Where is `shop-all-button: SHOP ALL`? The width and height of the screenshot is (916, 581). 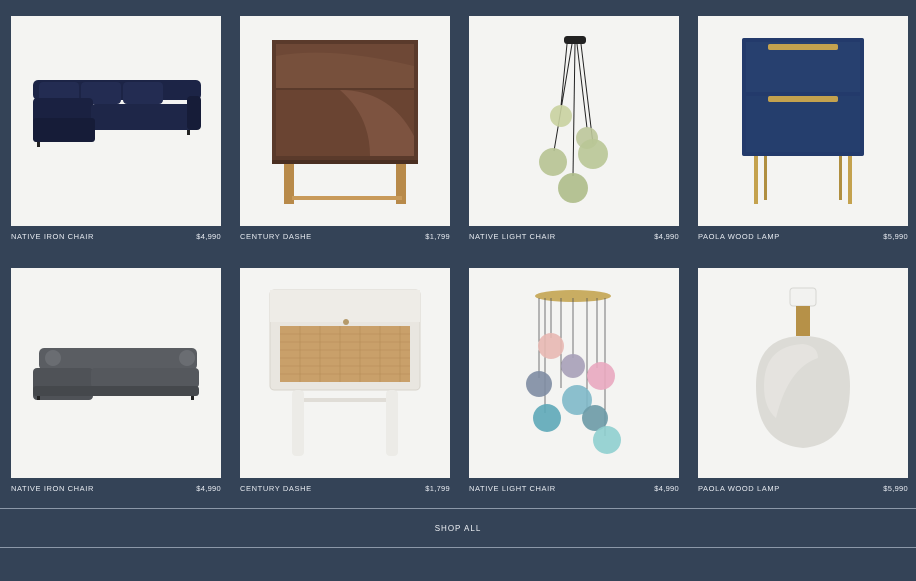
shop-all-button: SHOP ALL is located at coordinates (458, 528).